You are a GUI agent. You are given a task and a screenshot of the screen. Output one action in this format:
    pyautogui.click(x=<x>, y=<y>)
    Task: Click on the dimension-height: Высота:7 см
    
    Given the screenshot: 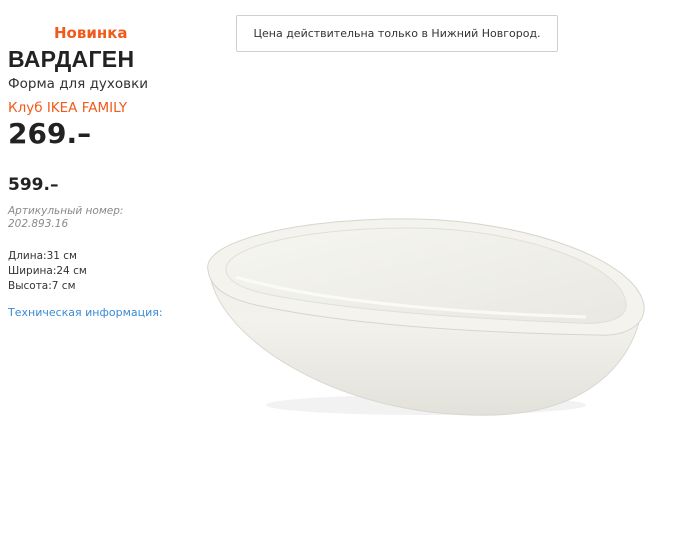 What is the action you would take?
    pyautogui.click(x=42, y=286)
    